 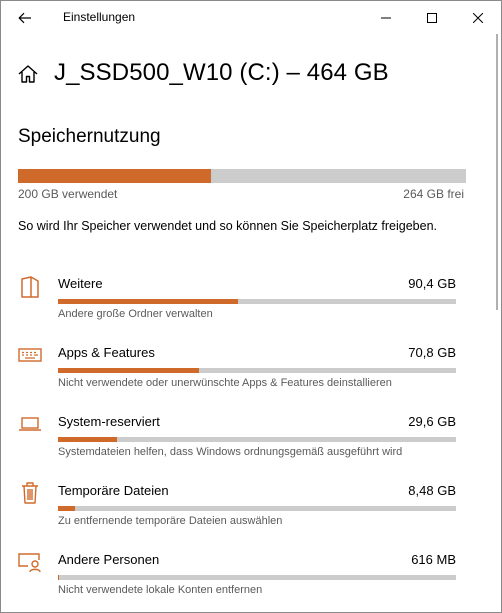 I want to click on category-name: Andere Personen, so click(x=109, y=559).